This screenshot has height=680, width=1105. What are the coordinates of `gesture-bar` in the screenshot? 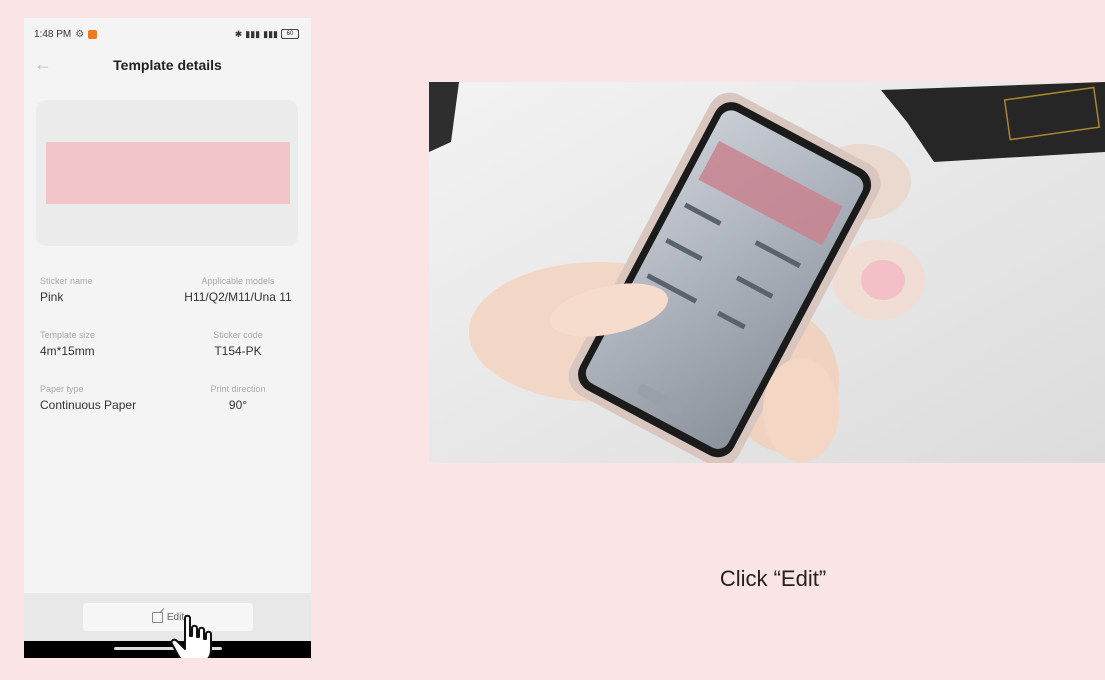 It's located at (167, 649).